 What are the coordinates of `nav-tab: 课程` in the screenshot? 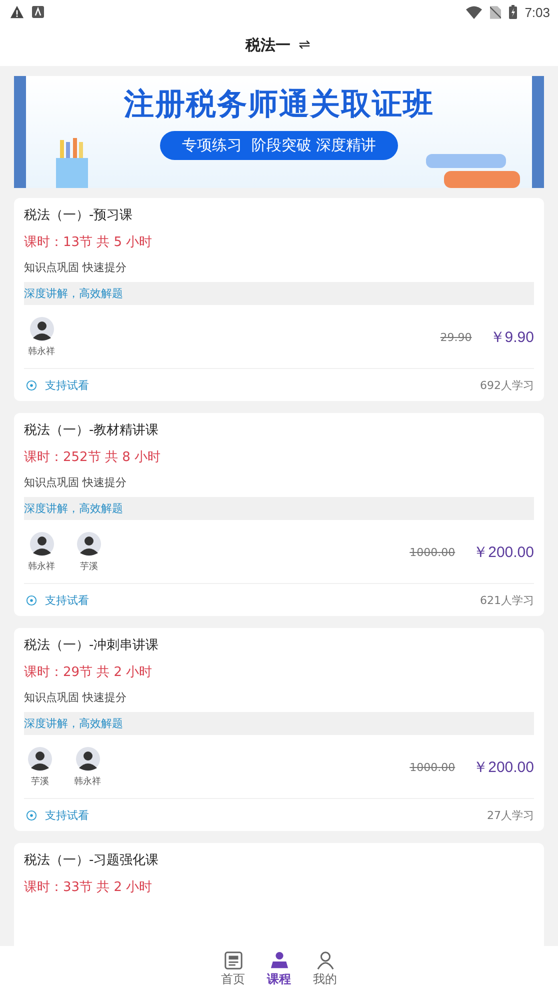 It's located at (279, 969).